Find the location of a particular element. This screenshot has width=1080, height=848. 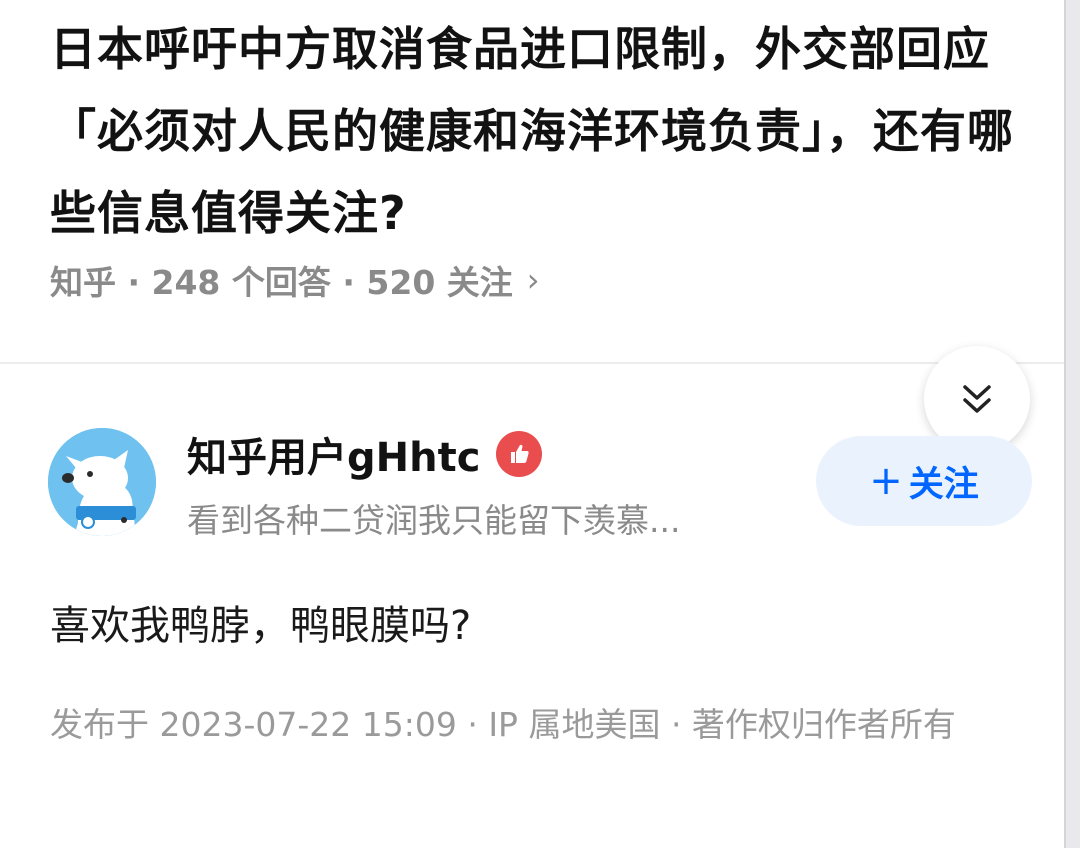

follow-button-label: 关注 is located at coordinates (943, 484).